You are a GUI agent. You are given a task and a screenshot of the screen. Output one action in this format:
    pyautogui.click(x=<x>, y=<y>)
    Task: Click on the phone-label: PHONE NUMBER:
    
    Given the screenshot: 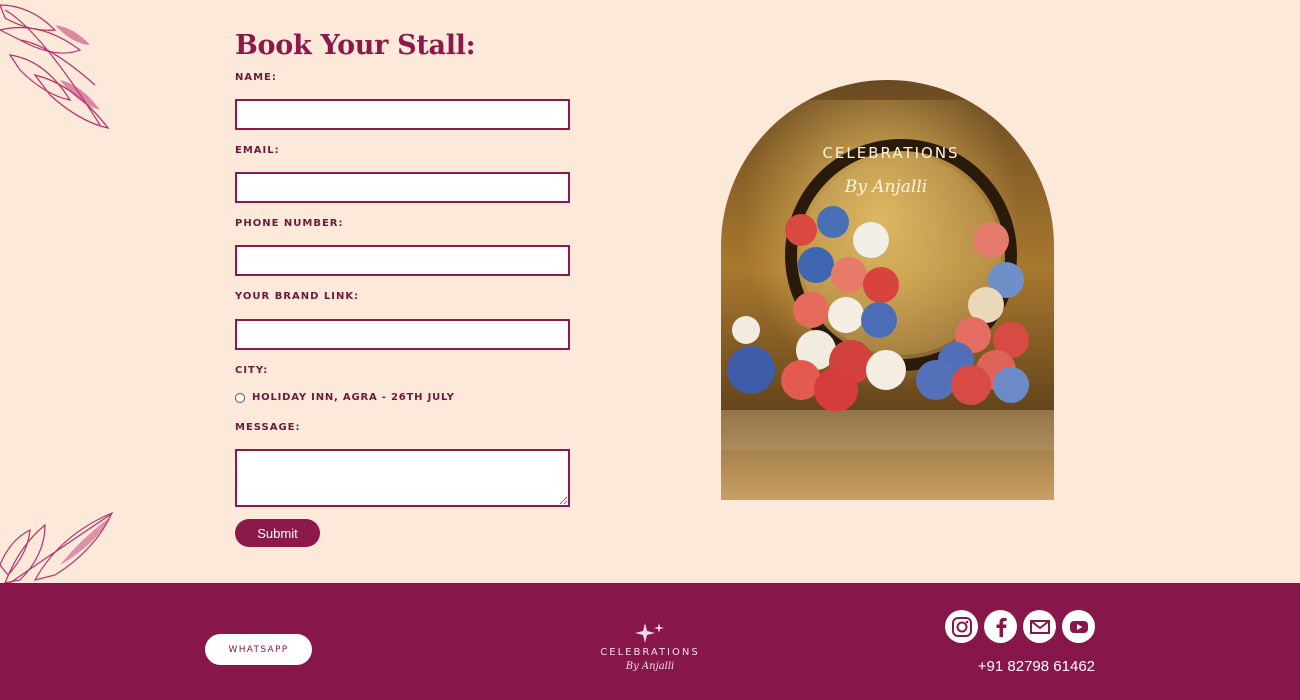 What is the action you would take?
    pyautogui.click(x=289, y=223)
    